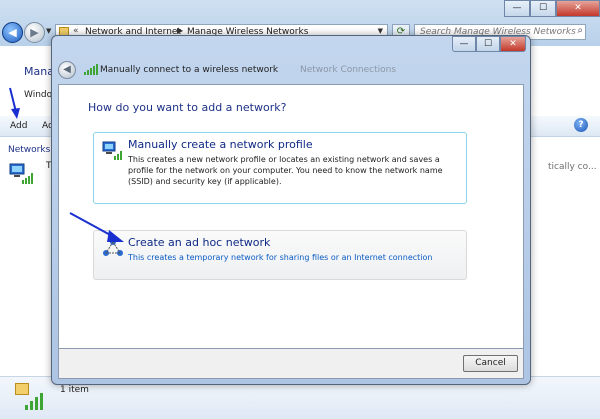  What do you see at coordinates (581, 125) in the screenshot?
I see `help-icon: ?` at bounding box center [581, 125].